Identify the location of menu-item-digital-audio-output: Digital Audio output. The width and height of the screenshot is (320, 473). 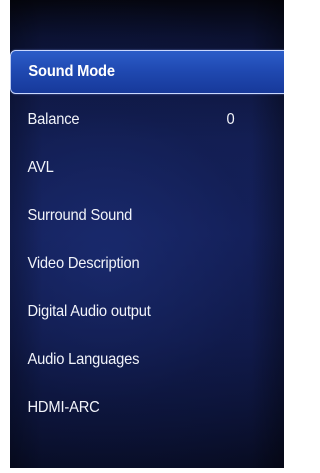
(136, 312).